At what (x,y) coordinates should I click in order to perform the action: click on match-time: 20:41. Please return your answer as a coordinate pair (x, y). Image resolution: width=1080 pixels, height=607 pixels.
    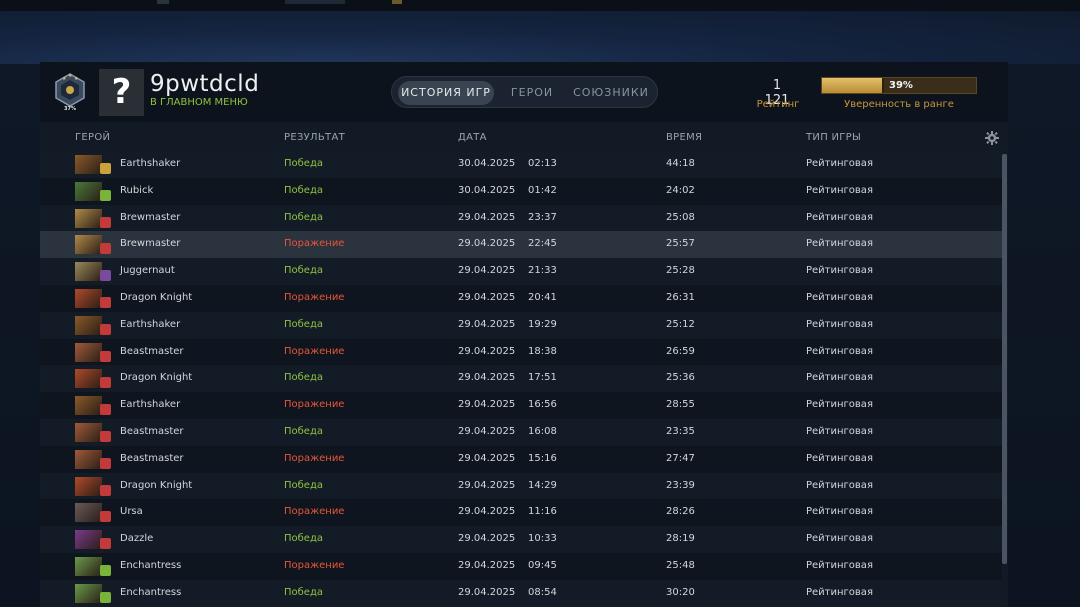
    Looking at the image, I should click on (542, 297).